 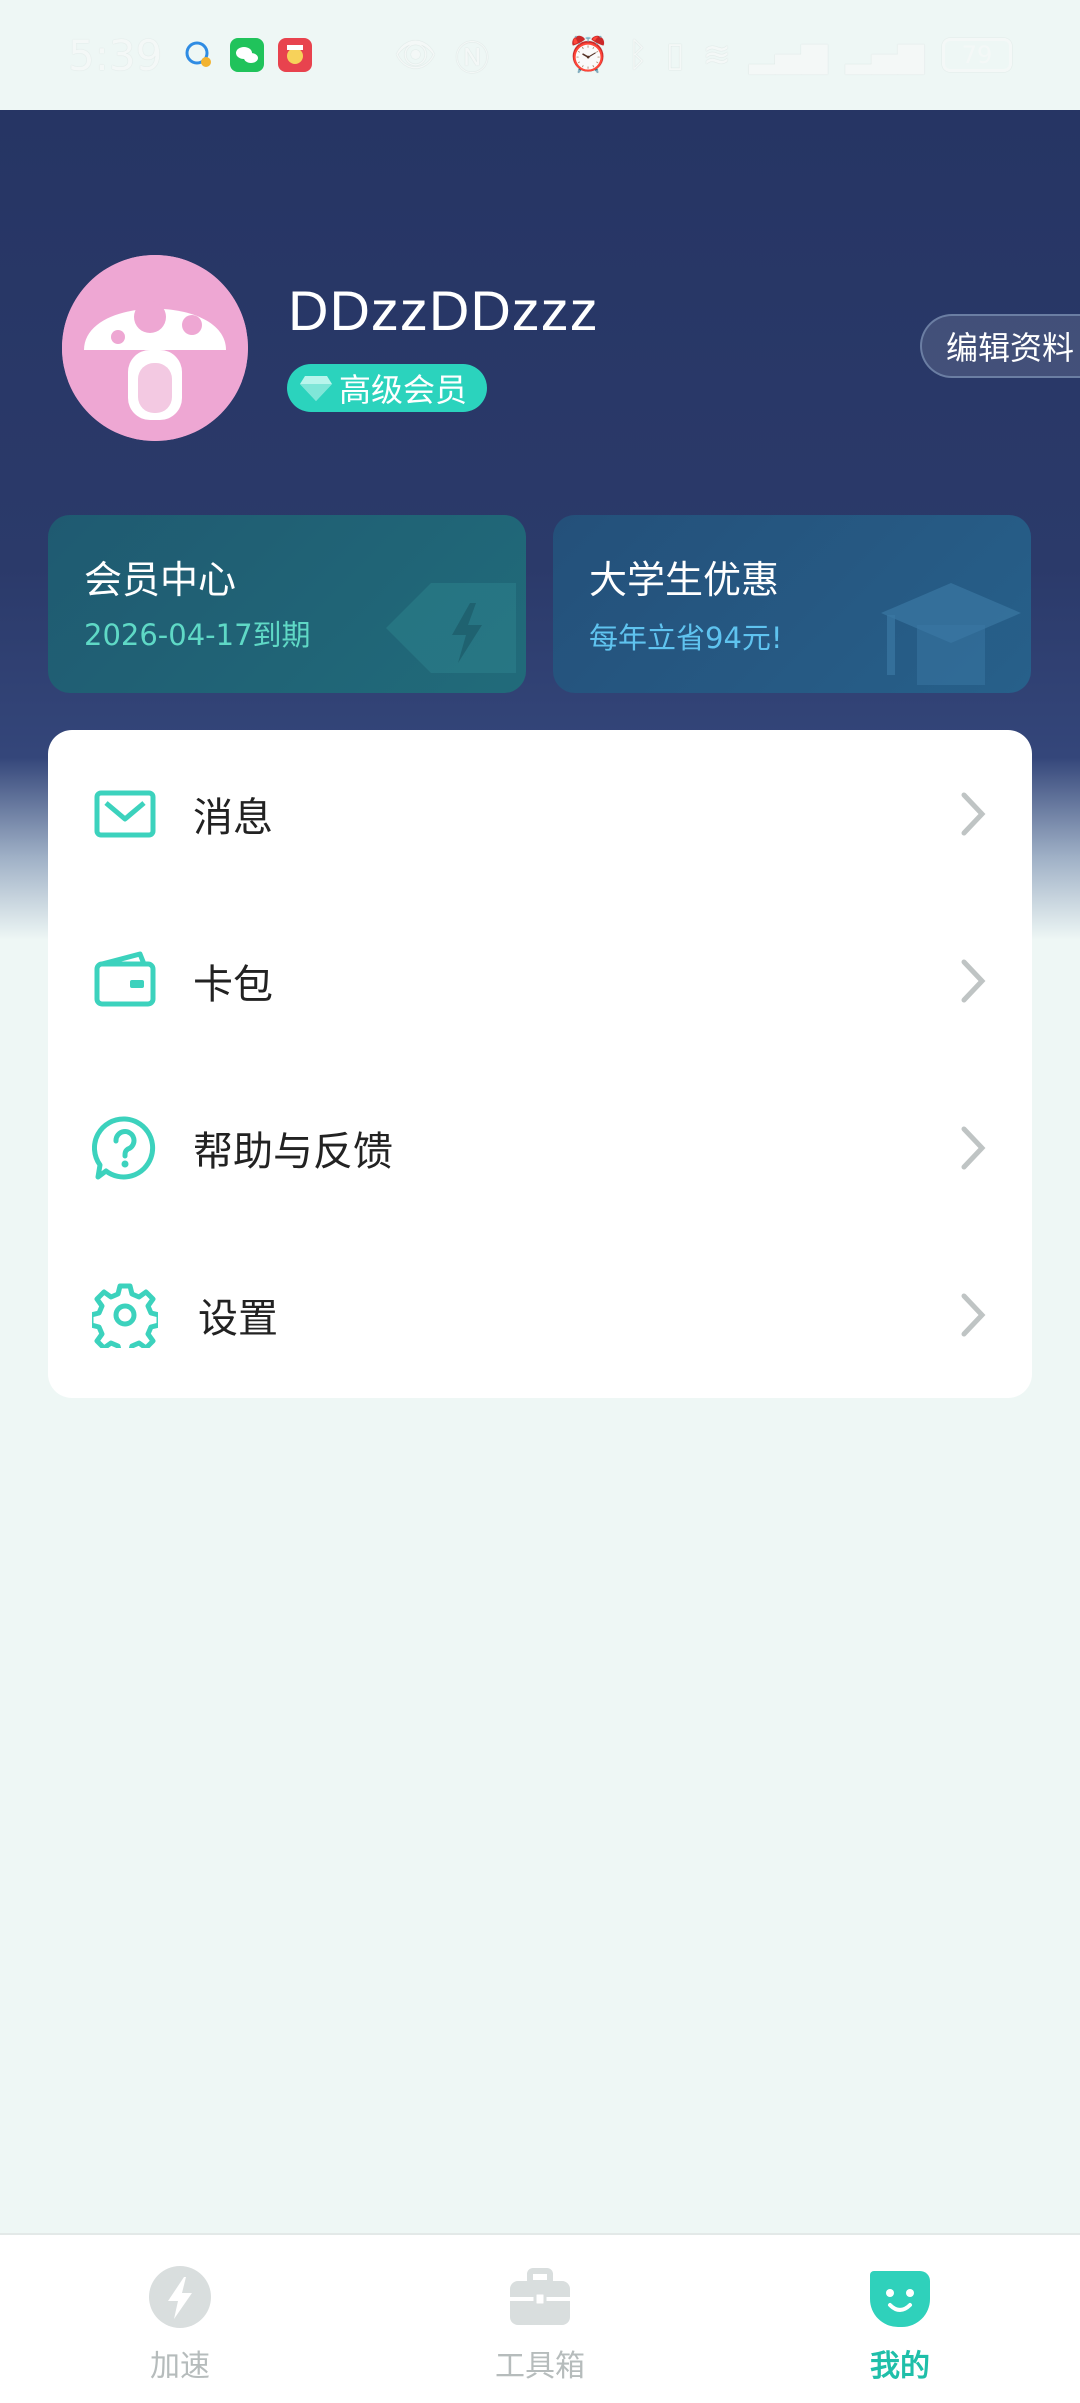 I want to click on tab-mine: 我的, so click(x=900, y=2319).